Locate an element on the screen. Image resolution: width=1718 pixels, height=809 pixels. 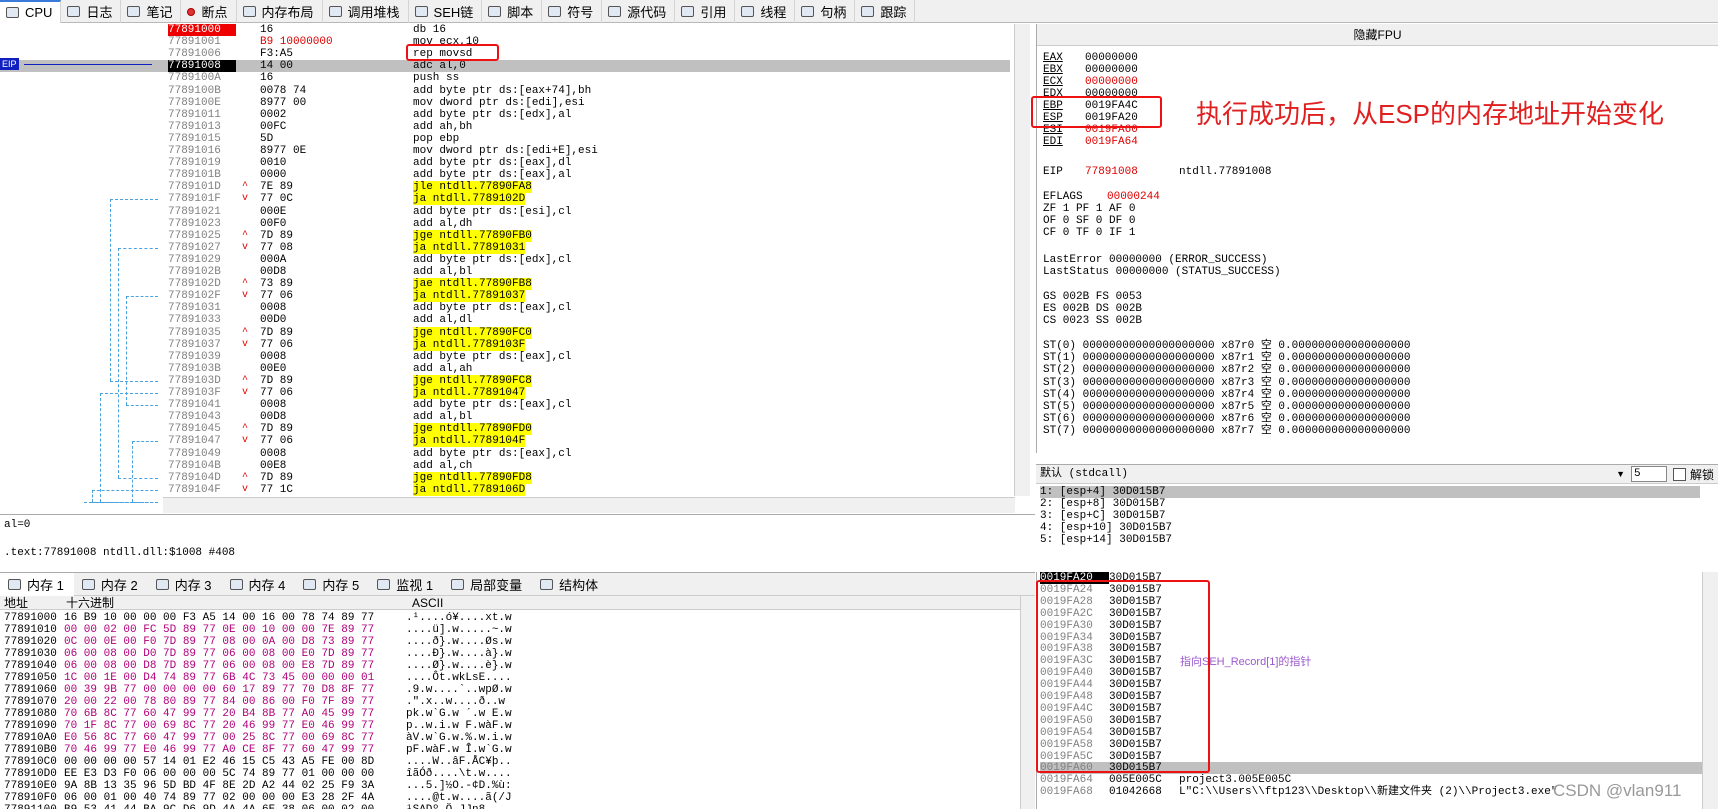
argument-line: 2: [esp+8] 30D015B7 is located at coordinates (1102, 504).